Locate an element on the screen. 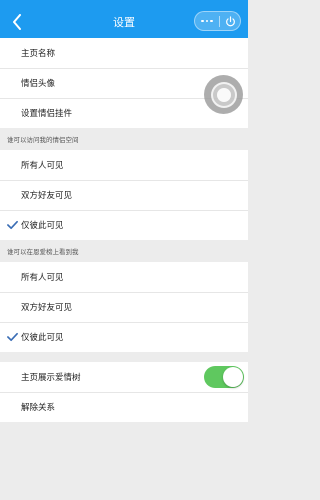  love-tree-toggle is located at coordinates (224, 377).